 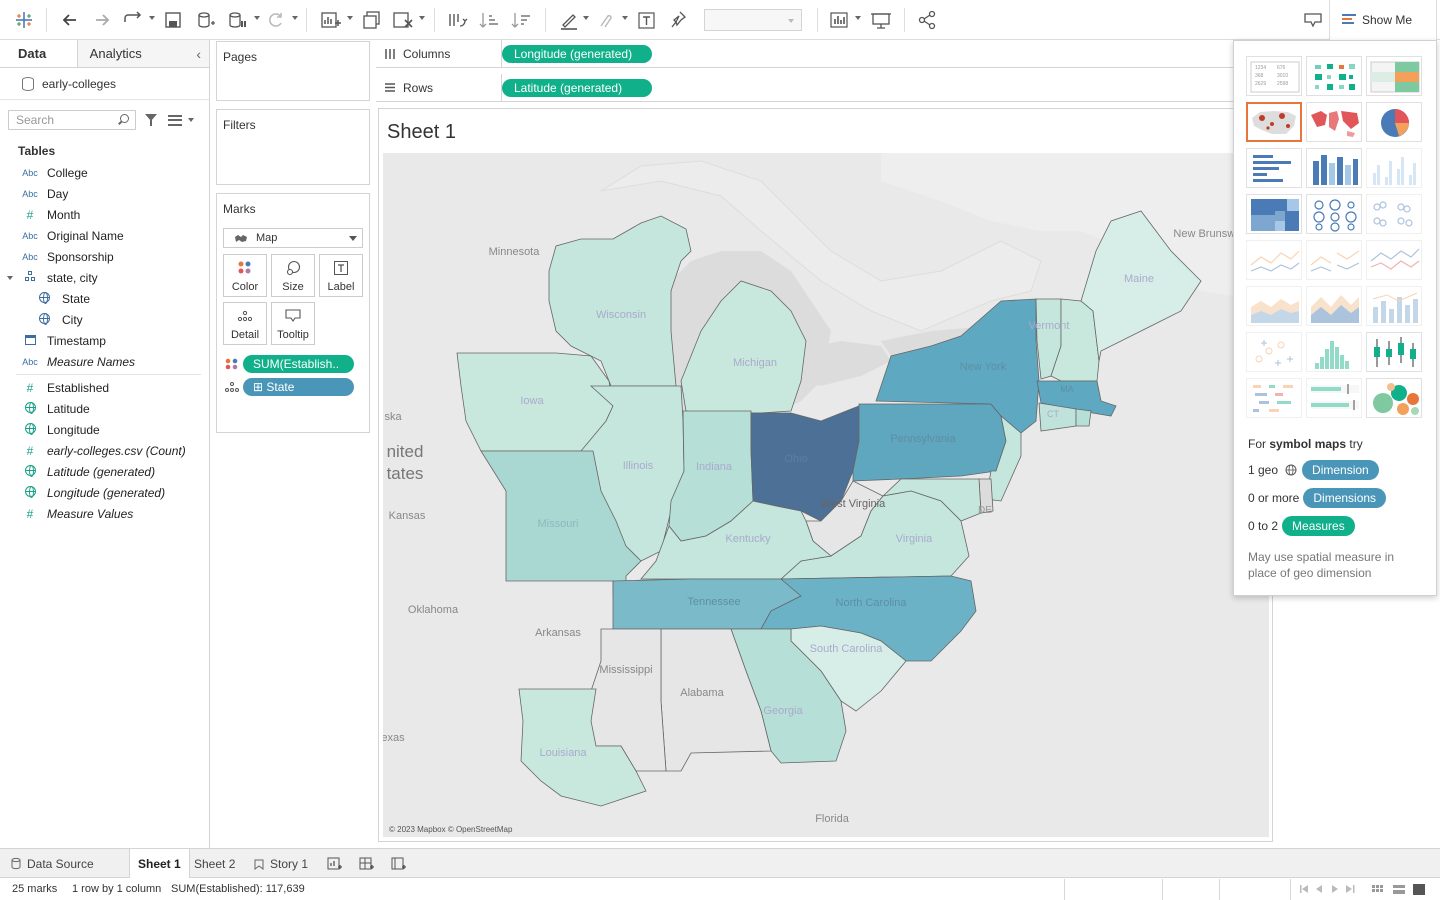 What do you see at coordinates (104, 471) in the screenshot?
I see `field-latitude-generated: Latitude (generated)` at bounding box center [104, 471].